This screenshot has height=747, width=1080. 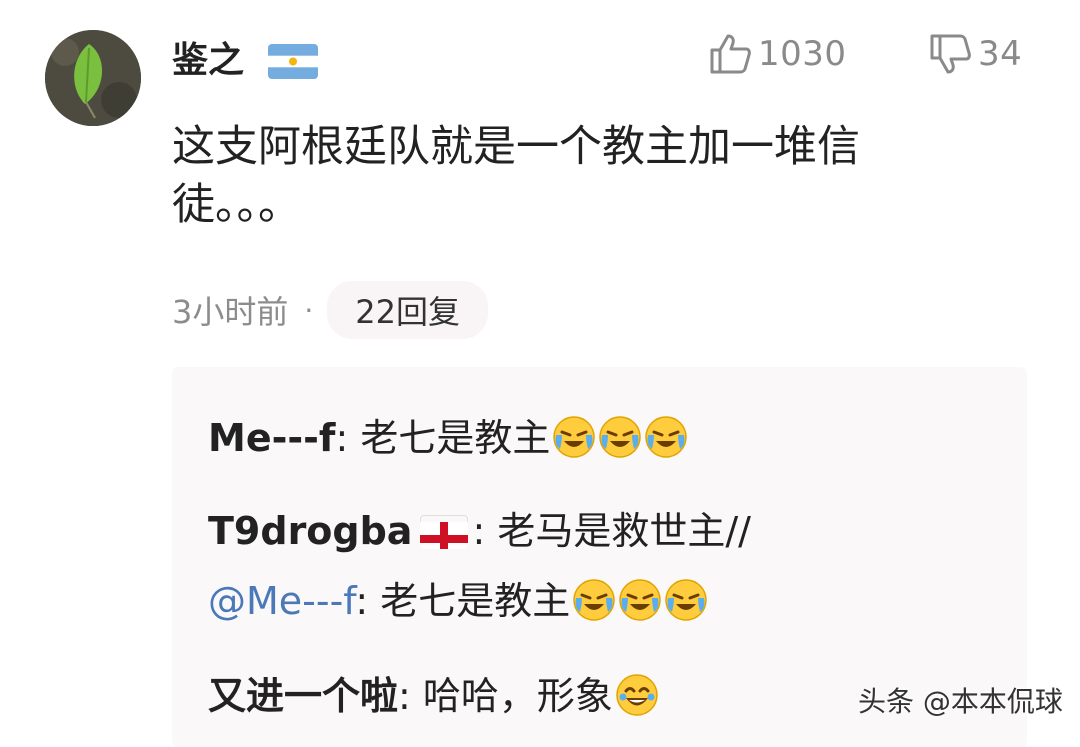 I want to click on laughing-tears-emoji-icon, so click(x=637, y=695).